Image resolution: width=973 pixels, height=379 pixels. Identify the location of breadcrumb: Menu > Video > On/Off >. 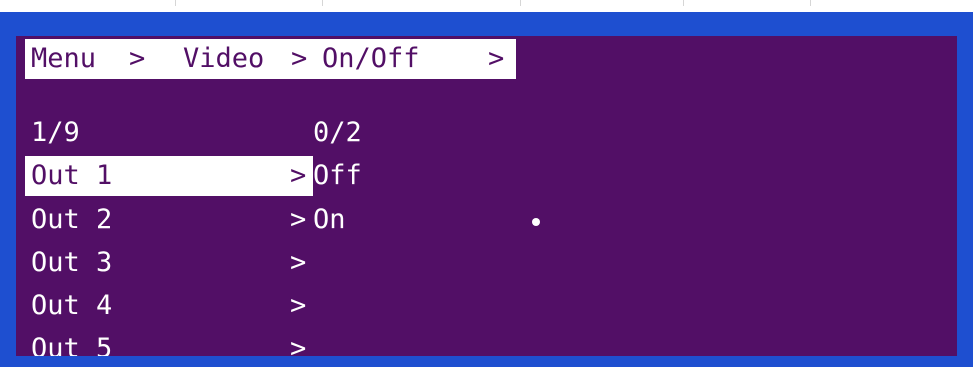
(270, 59).